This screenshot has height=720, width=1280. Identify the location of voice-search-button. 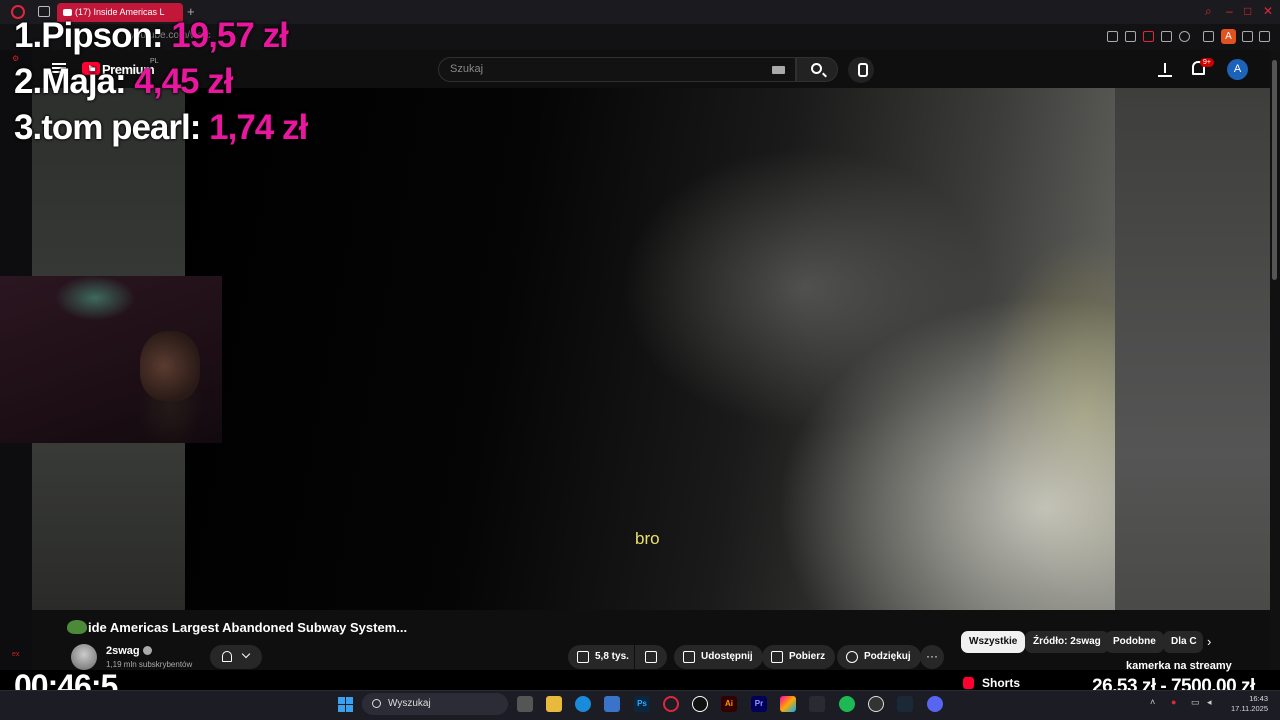
(861, 70).